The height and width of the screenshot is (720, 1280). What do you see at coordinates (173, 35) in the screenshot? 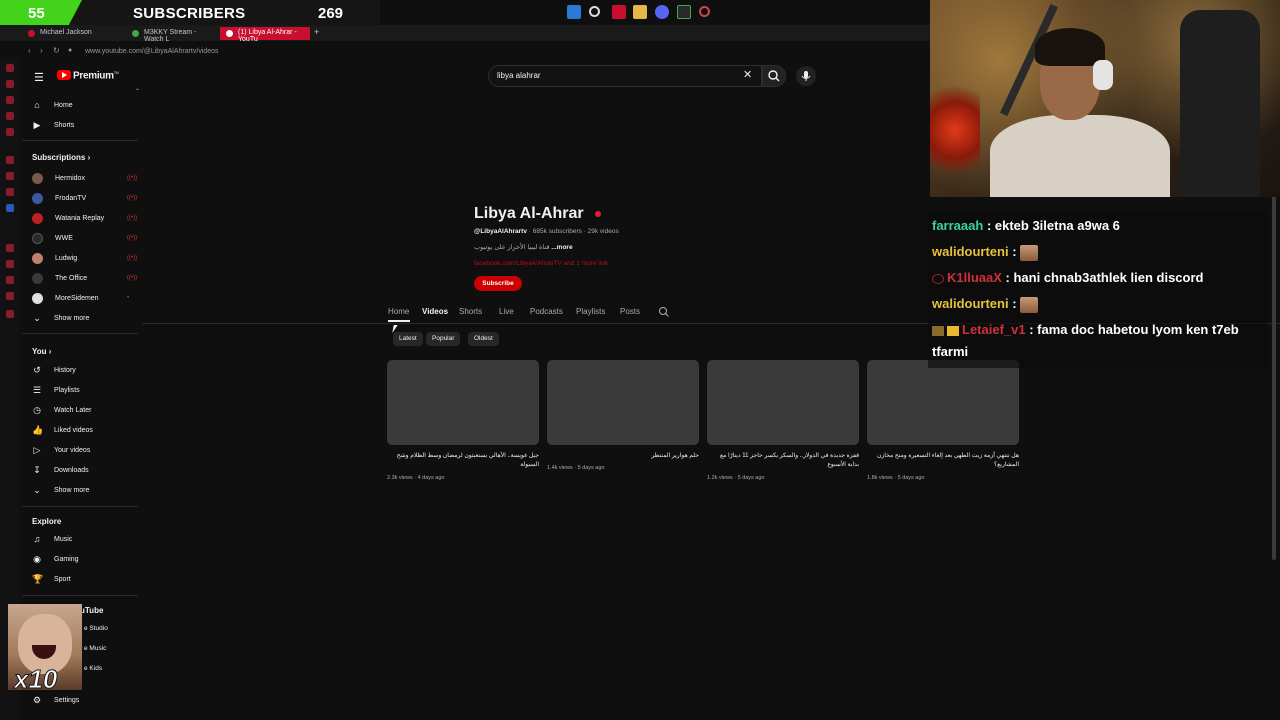
I see `browser-tab: M3KKY Stream - Watch L` at bounding box center [173, 35].